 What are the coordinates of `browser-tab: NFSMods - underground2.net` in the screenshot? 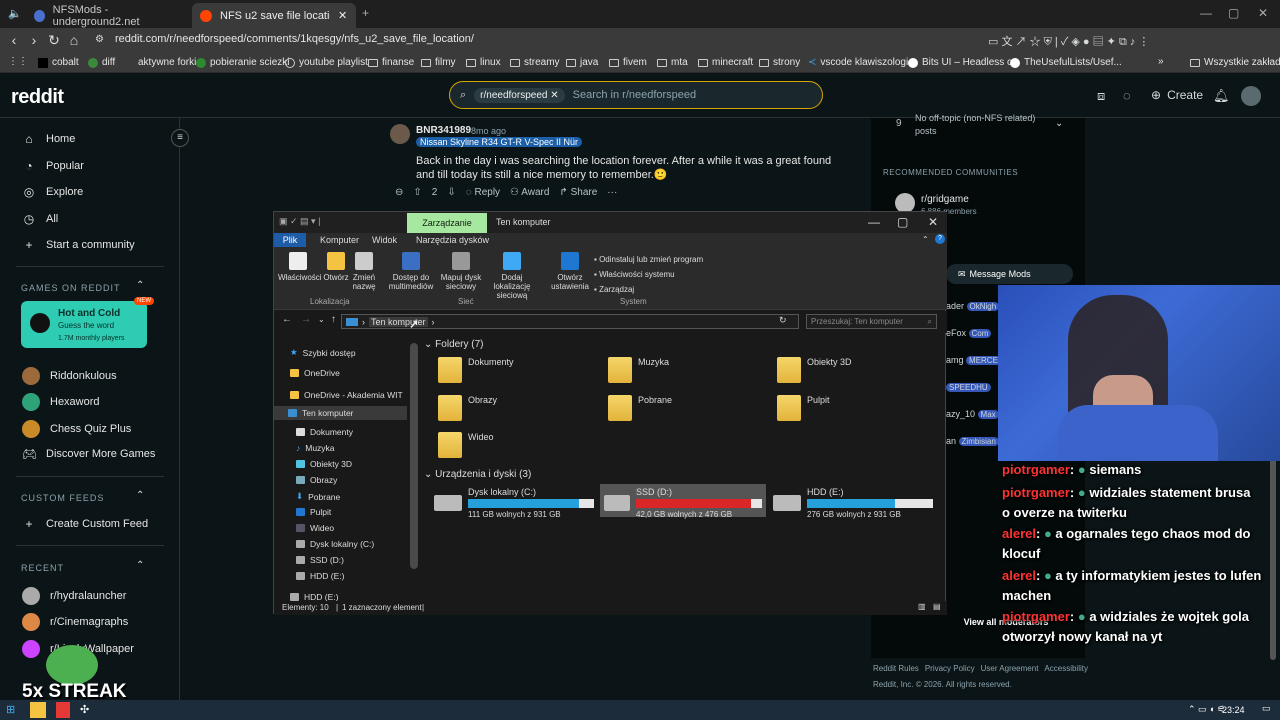 It's located at (108, 15).